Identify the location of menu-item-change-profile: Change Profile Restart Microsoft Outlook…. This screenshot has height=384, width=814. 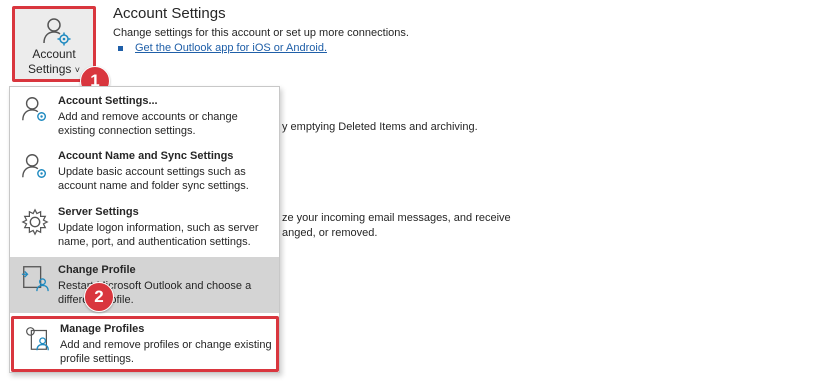
(144, 285).